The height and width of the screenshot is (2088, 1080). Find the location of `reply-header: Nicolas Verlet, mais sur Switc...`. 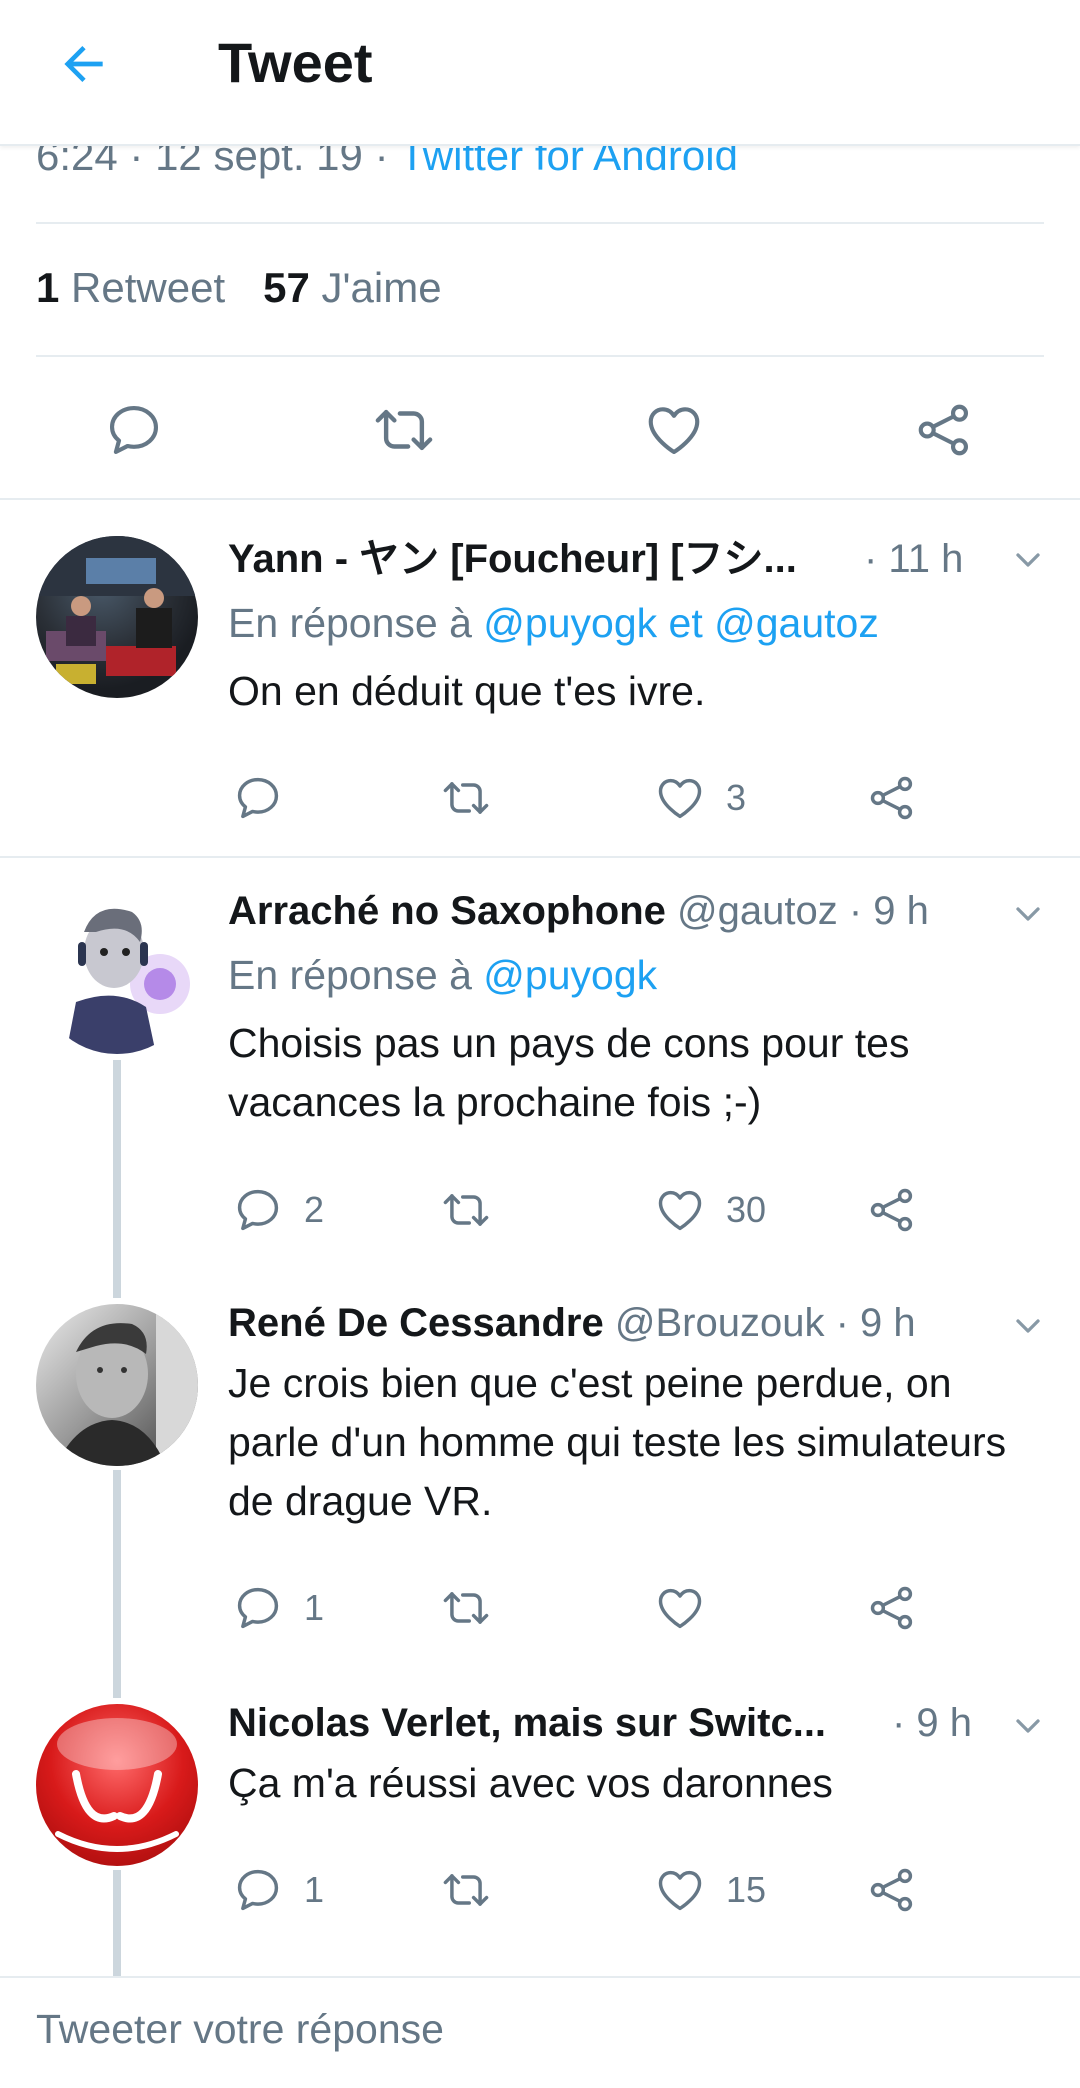

reply-header: Nicolas Verlet, mais sur Switc... is located at coordinates (544, 1723).